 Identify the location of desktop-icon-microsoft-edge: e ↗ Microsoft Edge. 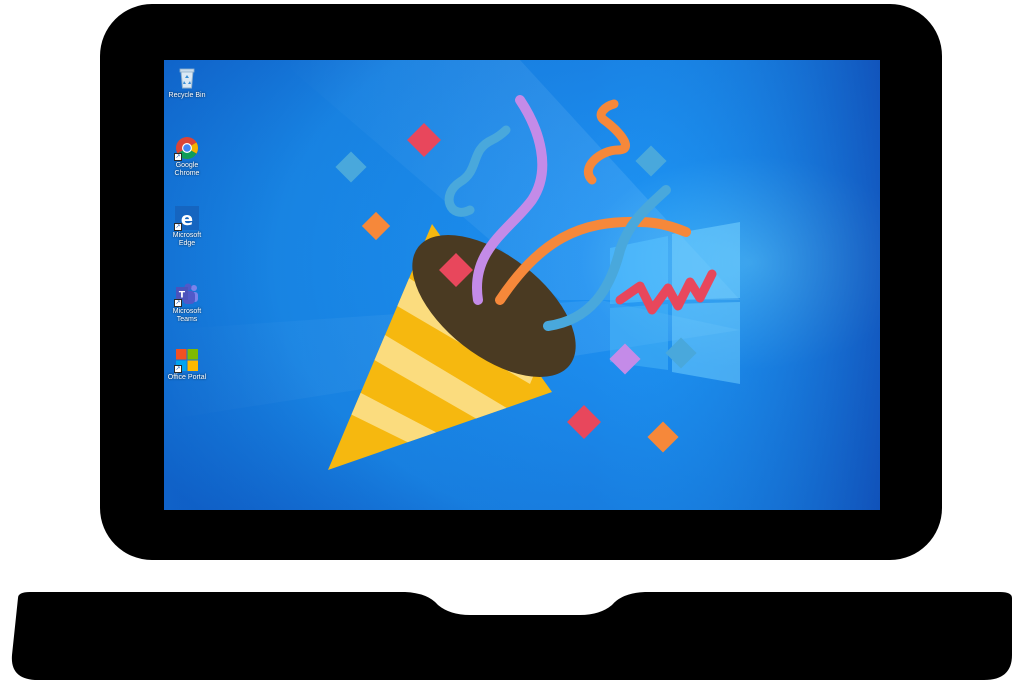
(187, 227).